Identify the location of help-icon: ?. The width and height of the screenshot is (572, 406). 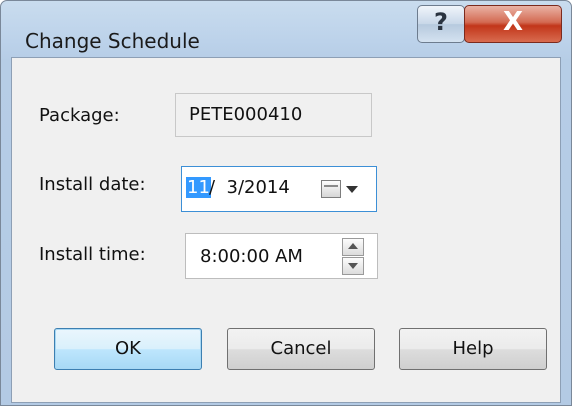
(441, 22).